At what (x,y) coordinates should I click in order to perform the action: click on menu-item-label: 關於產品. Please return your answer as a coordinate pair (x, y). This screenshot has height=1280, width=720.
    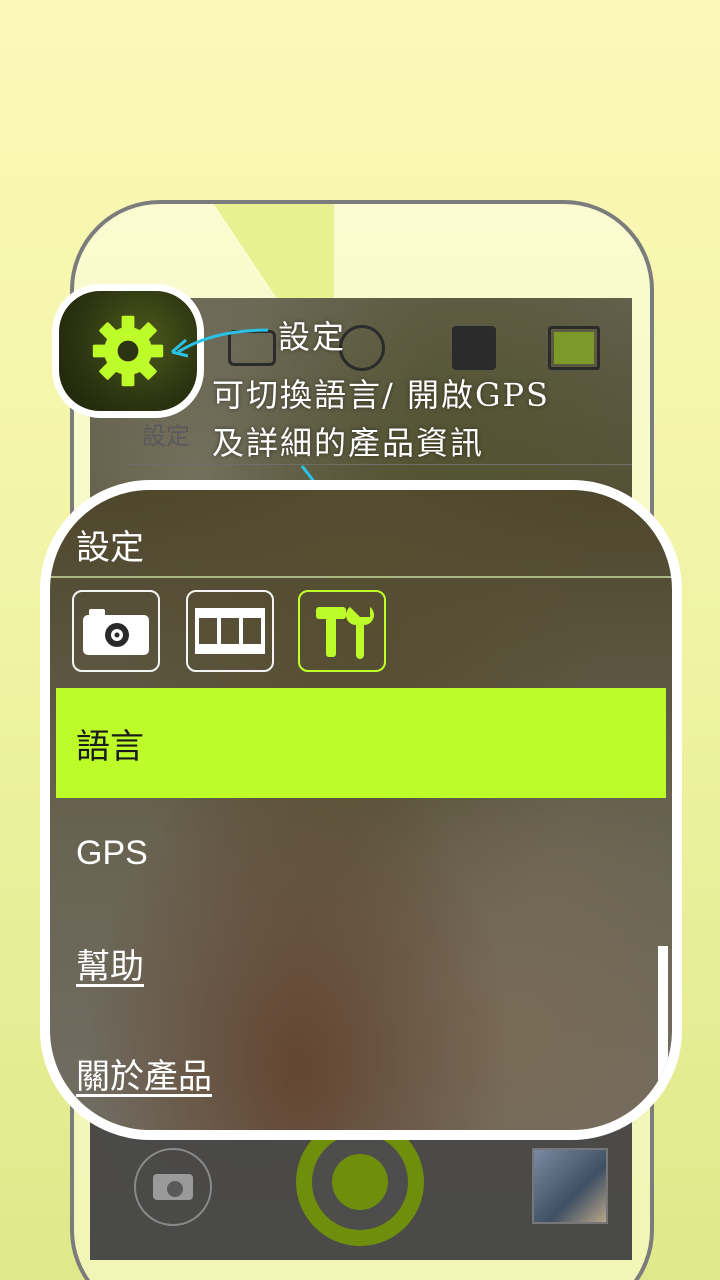
    Looking at the image, I should click on (144, 1076).